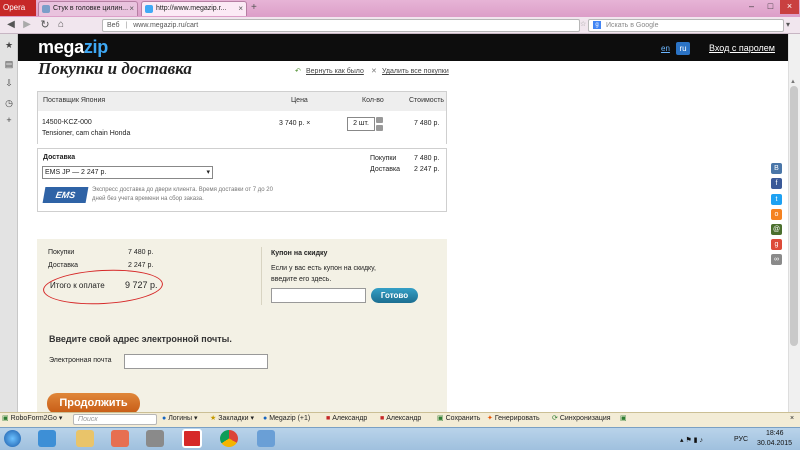 The height and width of the screenshot is (450, 800). I want to click on summary-shipping-label: Доставка, so click(63, 265).